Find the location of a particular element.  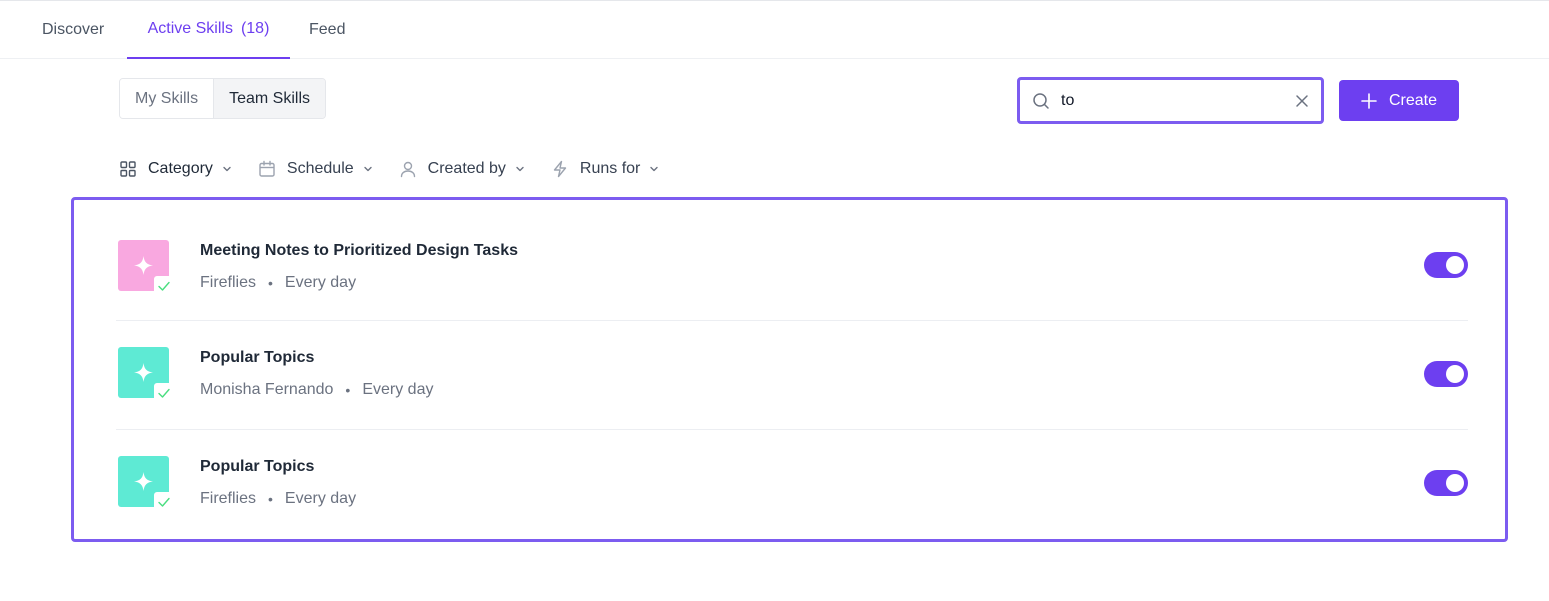

category-filter: Category is located at coordinates (175, 169).